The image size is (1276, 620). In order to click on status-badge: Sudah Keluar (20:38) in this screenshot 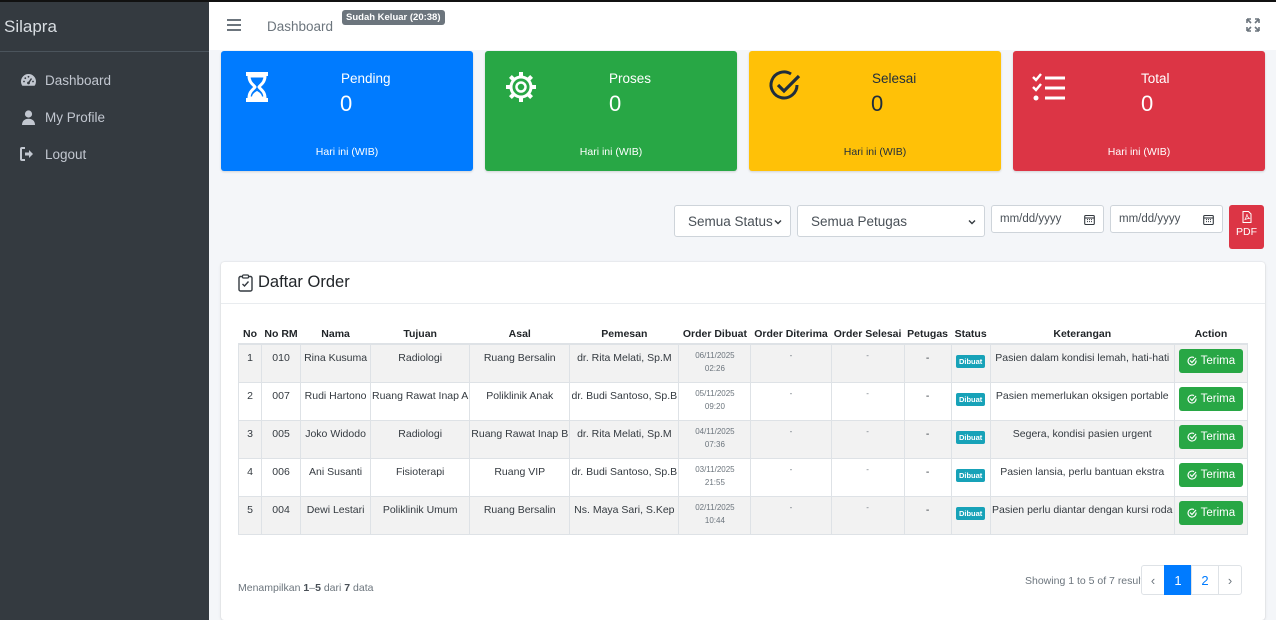, I will do `click(393, 17)`.